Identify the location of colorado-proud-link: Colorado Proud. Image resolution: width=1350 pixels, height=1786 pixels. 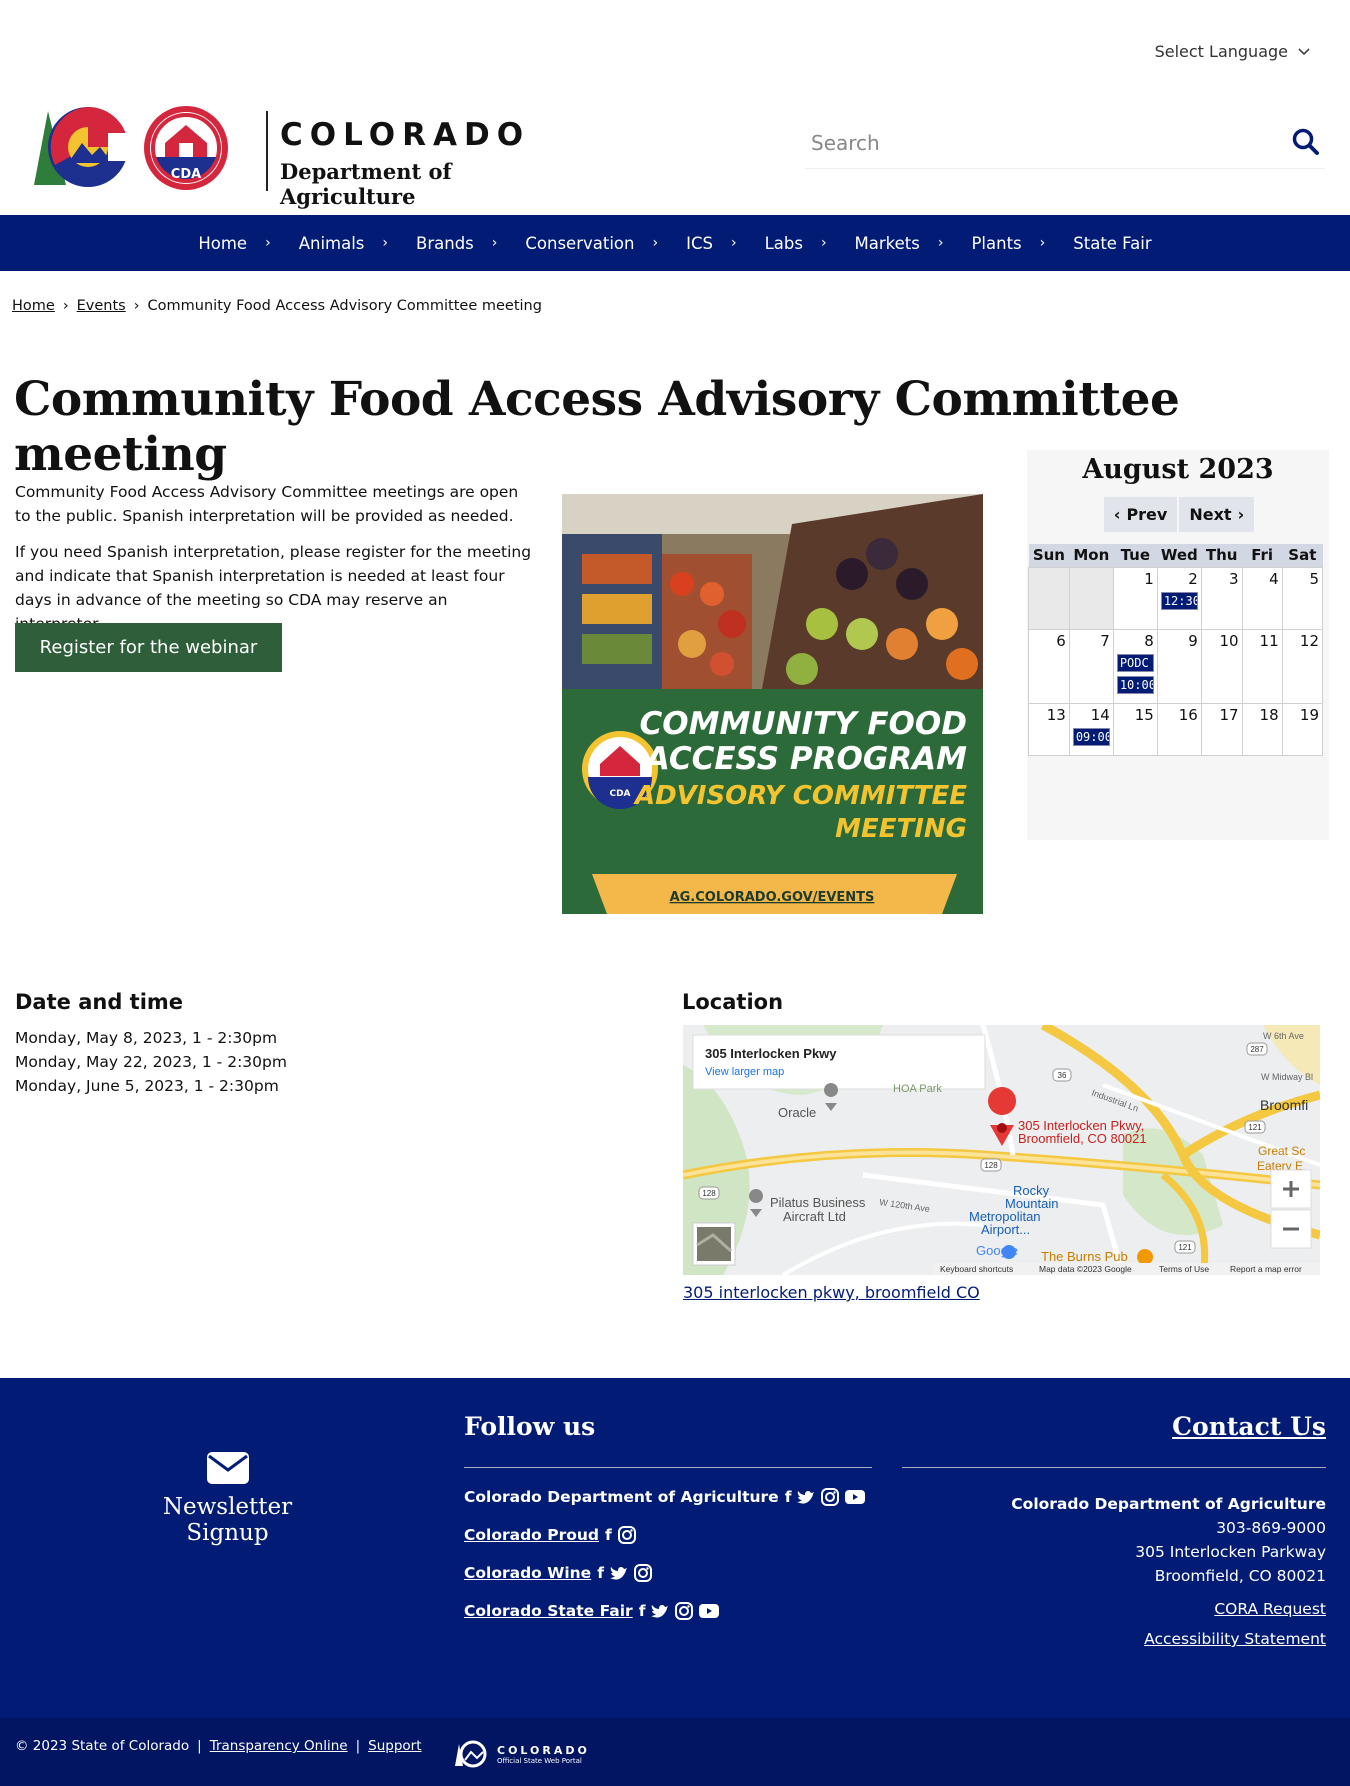
(531, 1535).